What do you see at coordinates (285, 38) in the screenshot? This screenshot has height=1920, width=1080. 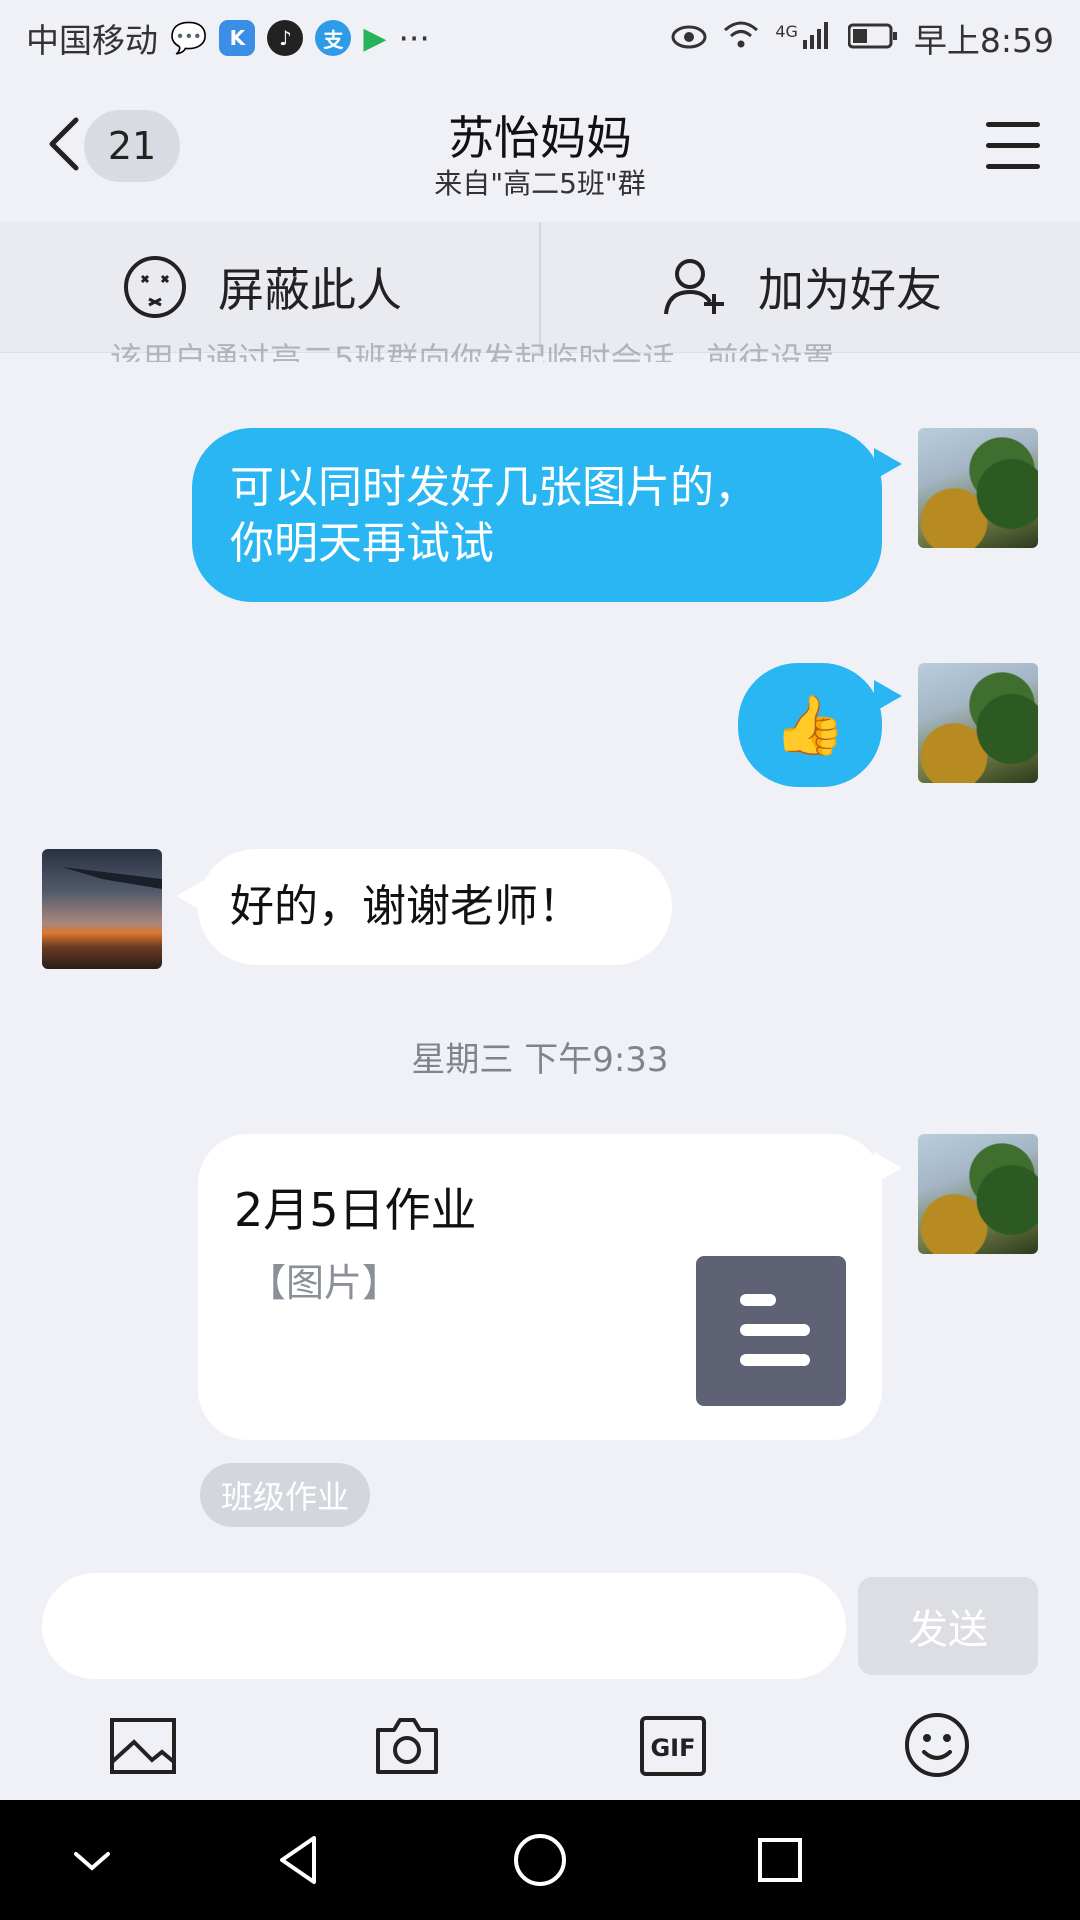 I see `tiktok-icon: ♪` at bounding box center [285, 38].